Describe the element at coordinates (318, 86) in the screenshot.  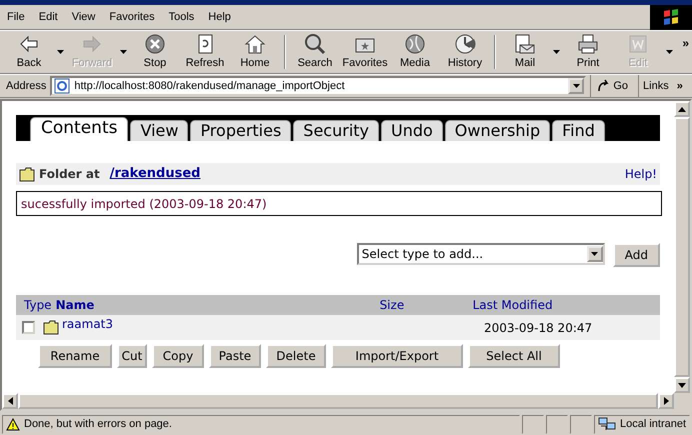
I see `address-field: http://localhost:8080/rakendused/manage_importObject` at that location.